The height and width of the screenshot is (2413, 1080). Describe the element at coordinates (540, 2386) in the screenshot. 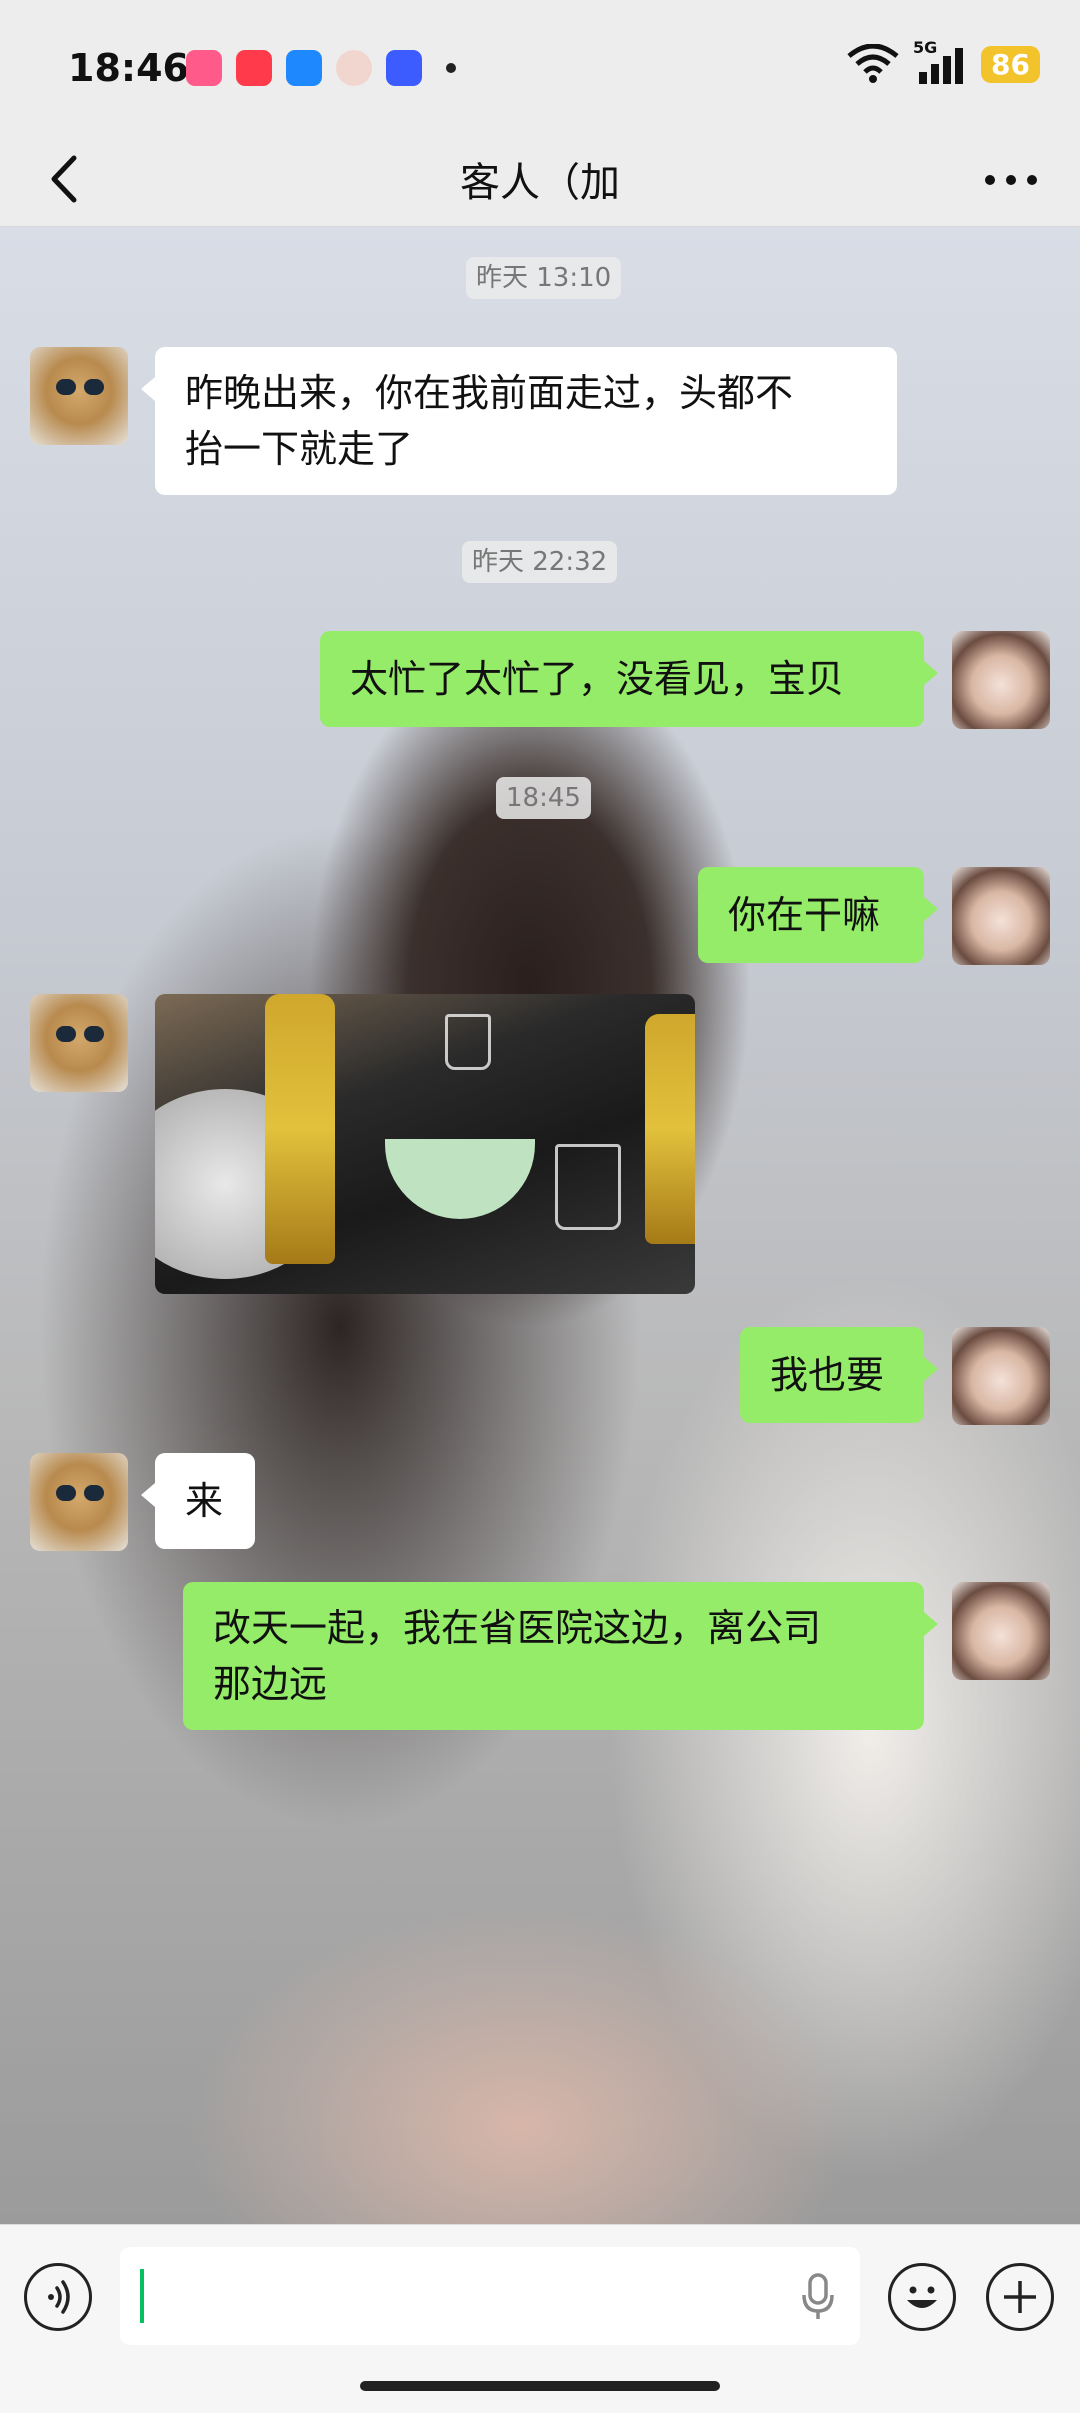

I see `home-indicator` at that location.